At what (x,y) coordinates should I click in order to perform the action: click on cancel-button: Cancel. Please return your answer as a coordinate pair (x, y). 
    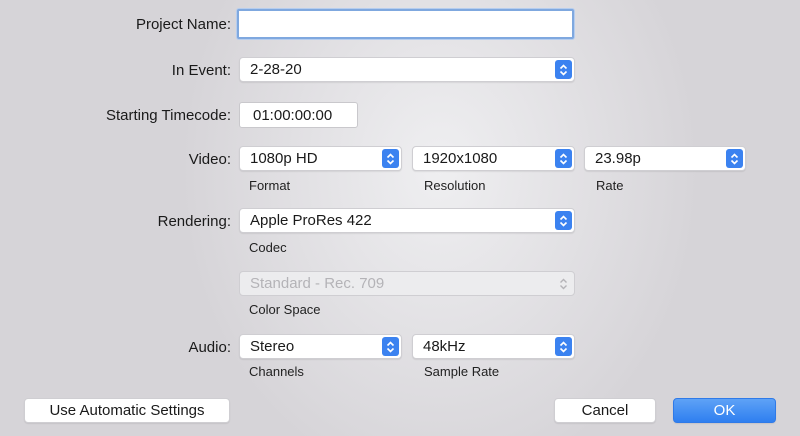
    Looking at the image, I should click on (605, 410).